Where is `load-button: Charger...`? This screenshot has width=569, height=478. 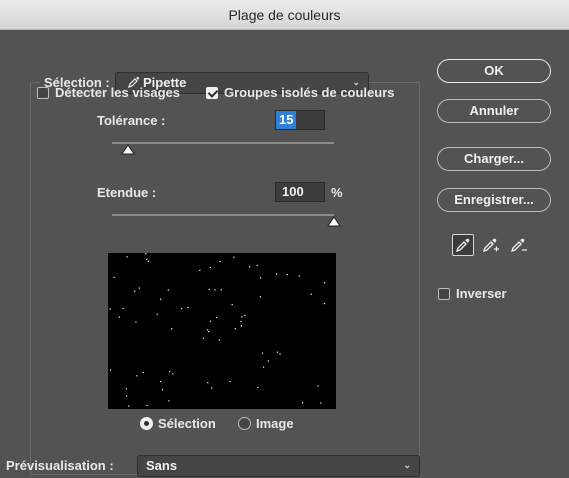
load-button: Charger... is located at coordinates (494, 159).